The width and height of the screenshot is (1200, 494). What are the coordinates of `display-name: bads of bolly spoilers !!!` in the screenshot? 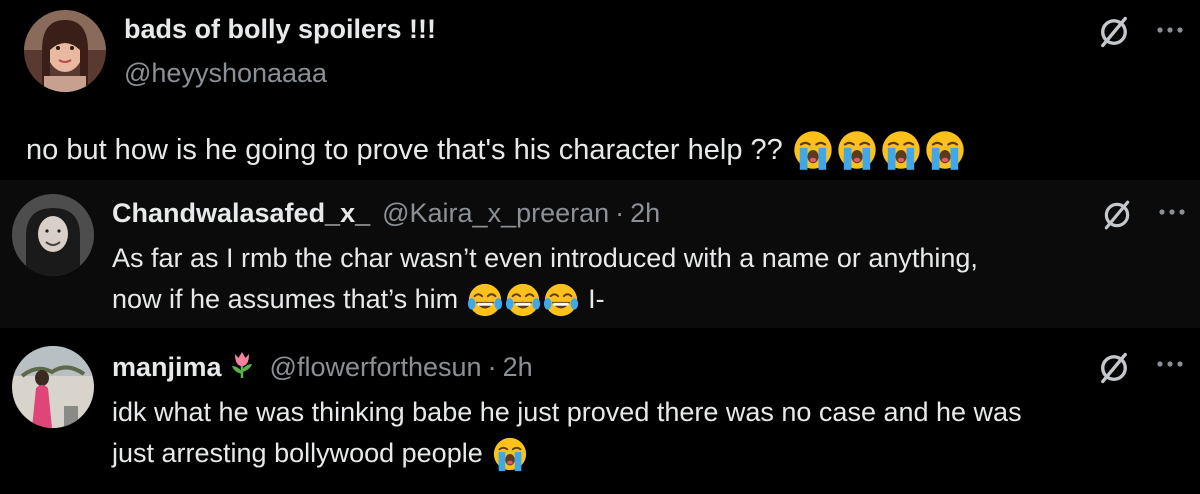 It's located at (280, 29).